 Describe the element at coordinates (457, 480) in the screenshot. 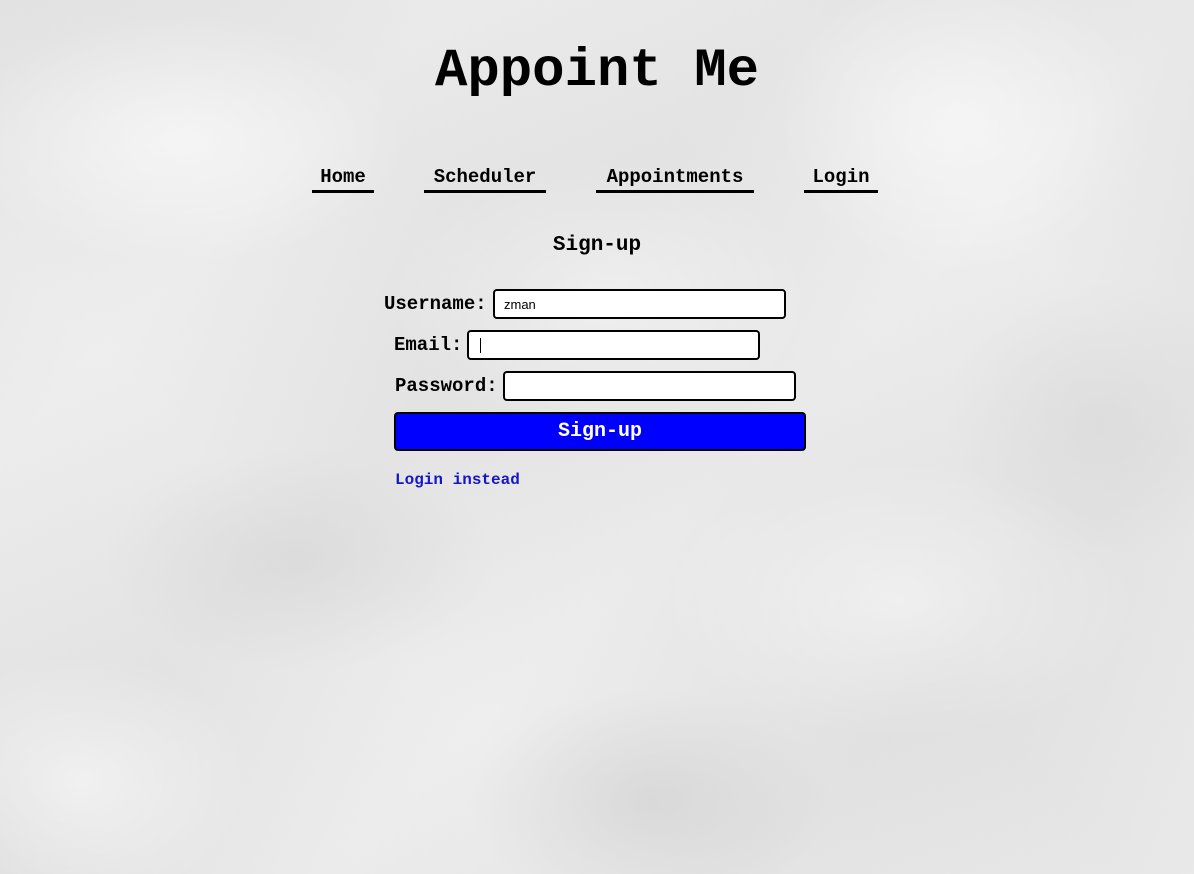

I see `login-instead-link: Login instead` at that location.